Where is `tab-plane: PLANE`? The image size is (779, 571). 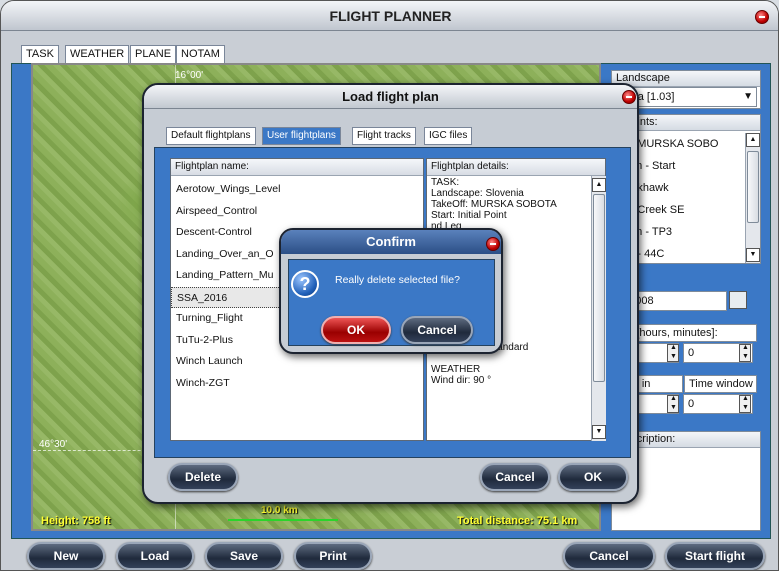
tab-plane: PLANE is located at coordinates (153, 54).